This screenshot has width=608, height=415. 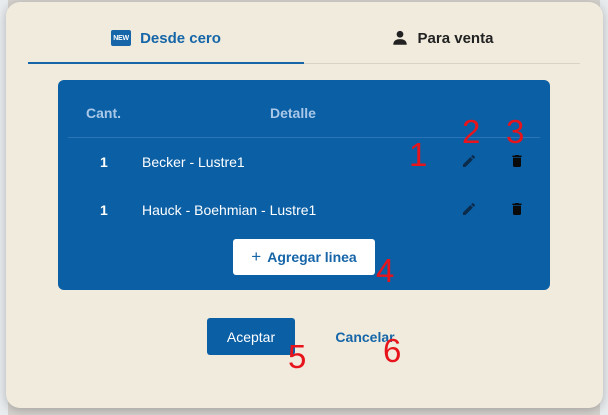 I want to click on active-tab-indicator, so click(x=166, y=63).